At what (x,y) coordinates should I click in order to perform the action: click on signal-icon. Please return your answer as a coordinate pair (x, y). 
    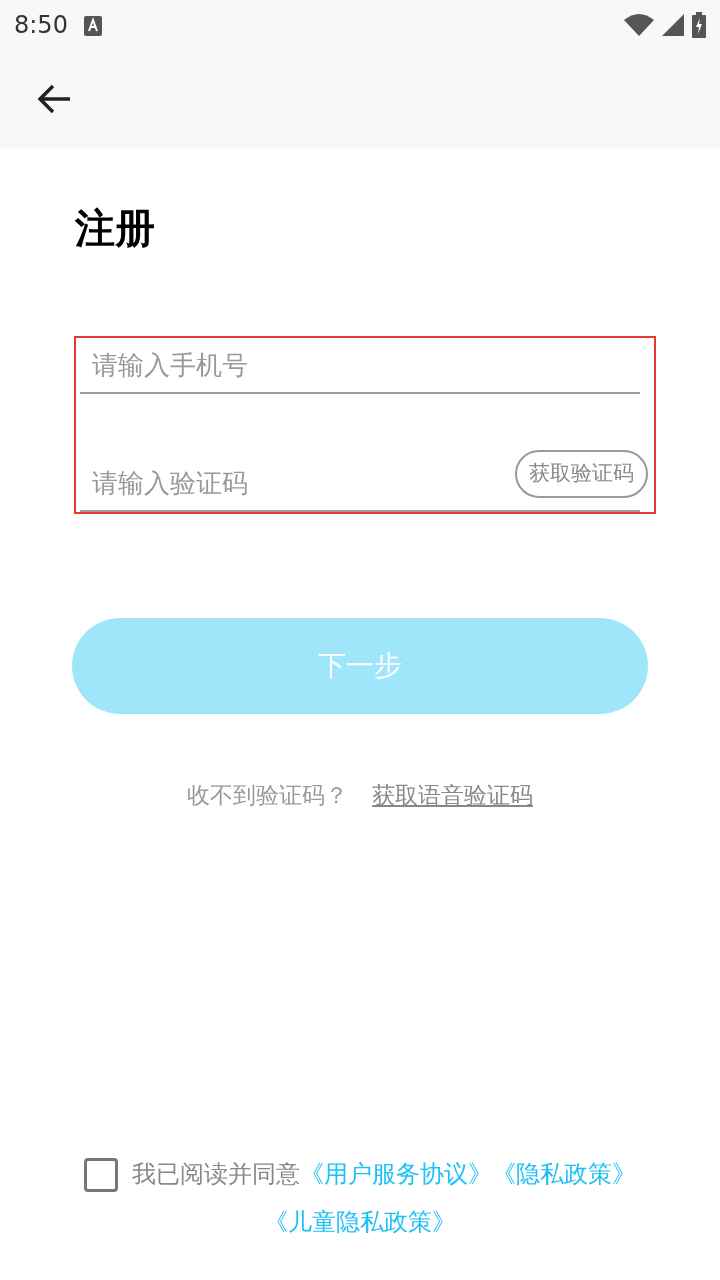
    Looking at the image, I should click on (673, 25).